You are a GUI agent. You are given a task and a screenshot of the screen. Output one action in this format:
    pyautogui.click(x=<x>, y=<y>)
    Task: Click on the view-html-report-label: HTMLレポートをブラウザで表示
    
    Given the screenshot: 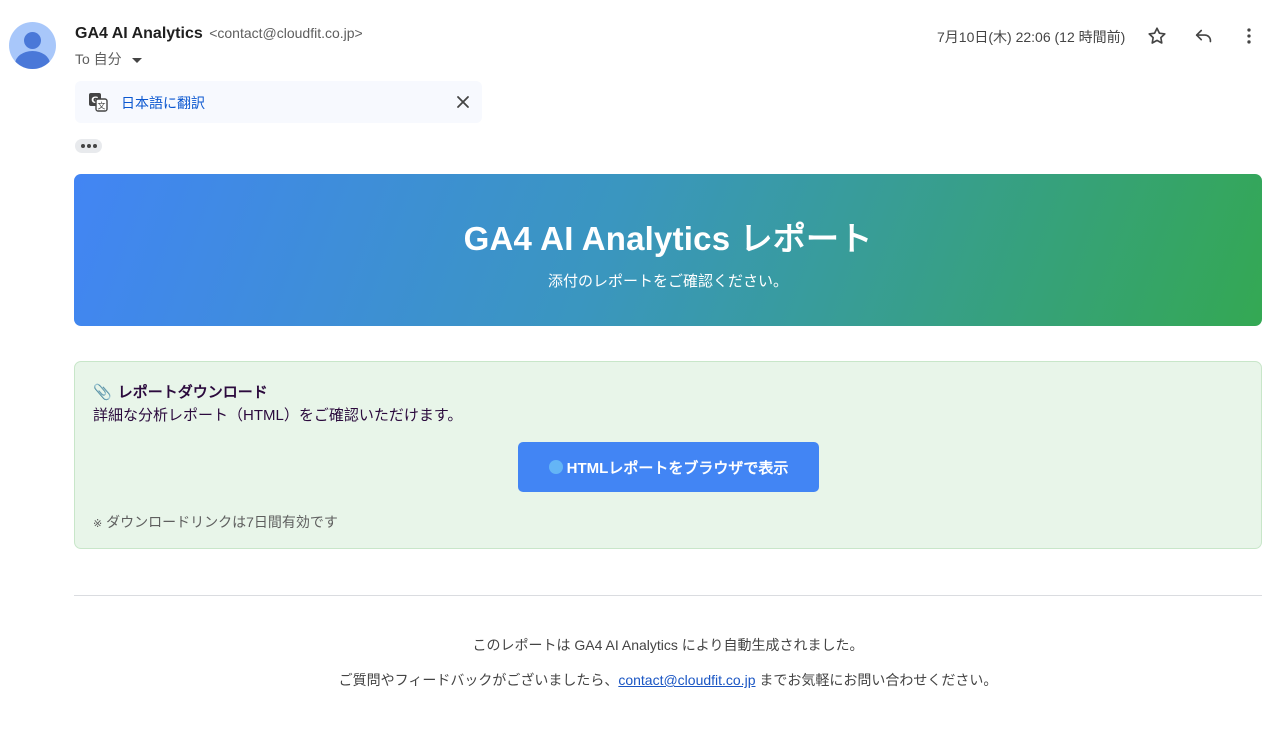 What is the action you would take?
    pyautogui.click(x=677, y=468)
    